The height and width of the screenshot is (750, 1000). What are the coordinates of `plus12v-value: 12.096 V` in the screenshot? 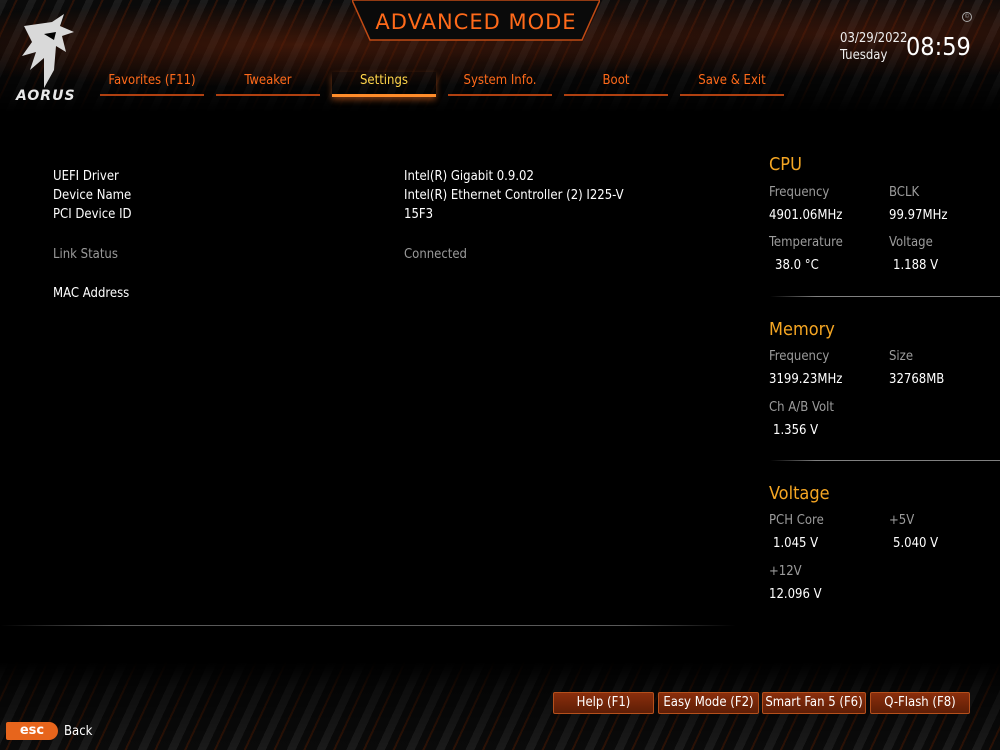 It's located at (795, 594).